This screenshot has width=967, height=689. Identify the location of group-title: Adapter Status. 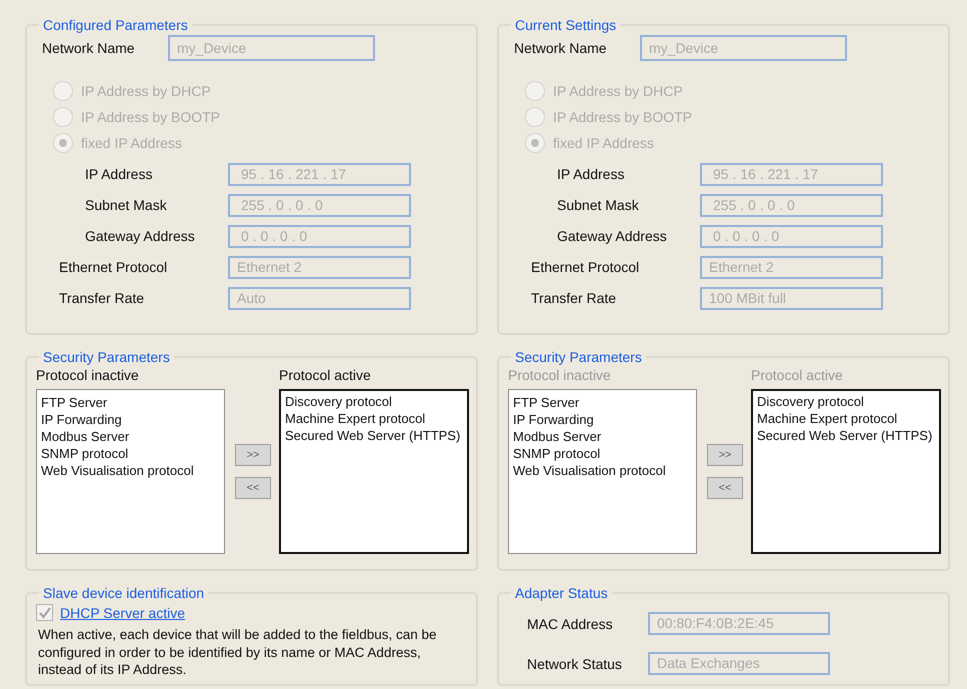
(561, 593).